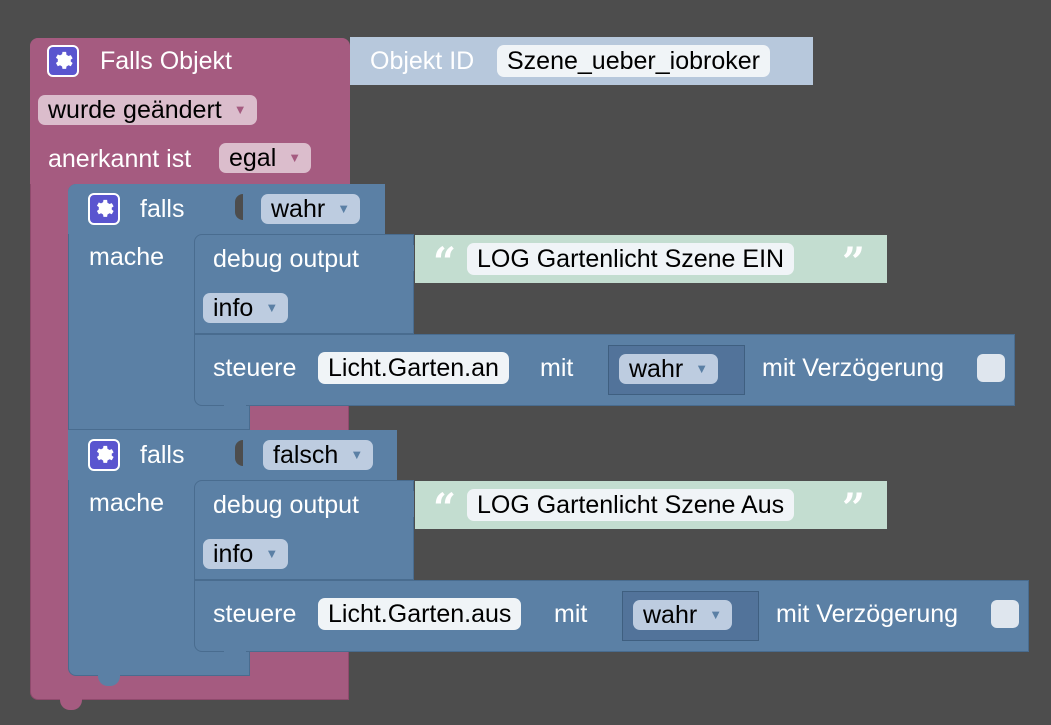  I want to click on event-value: wurde geändert, so click(135, 110).